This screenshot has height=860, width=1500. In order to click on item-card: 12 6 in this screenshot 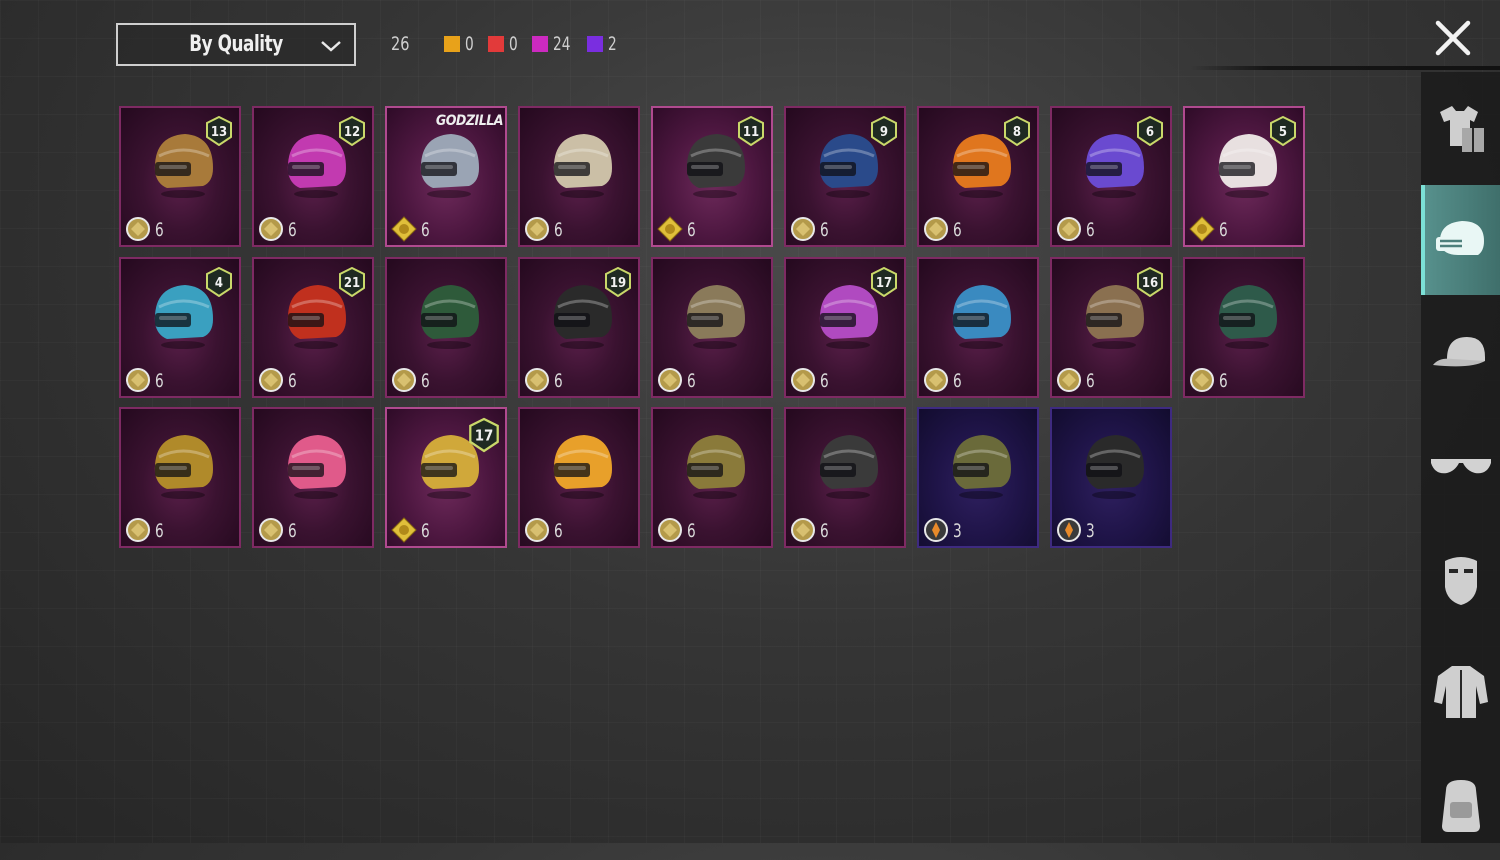, I will do `click(313, 176)`.